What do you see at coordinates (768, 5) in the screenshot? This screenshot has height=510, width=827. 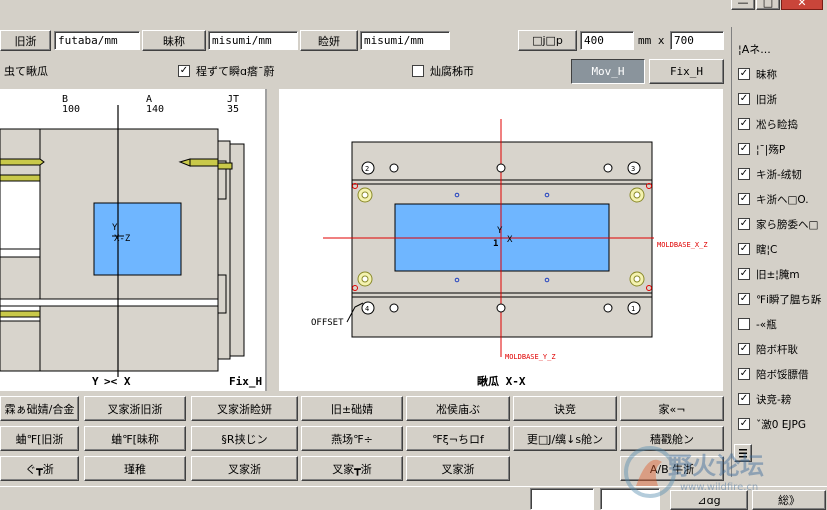 I see `maximize-button: □` at bounding box center [768, 5].